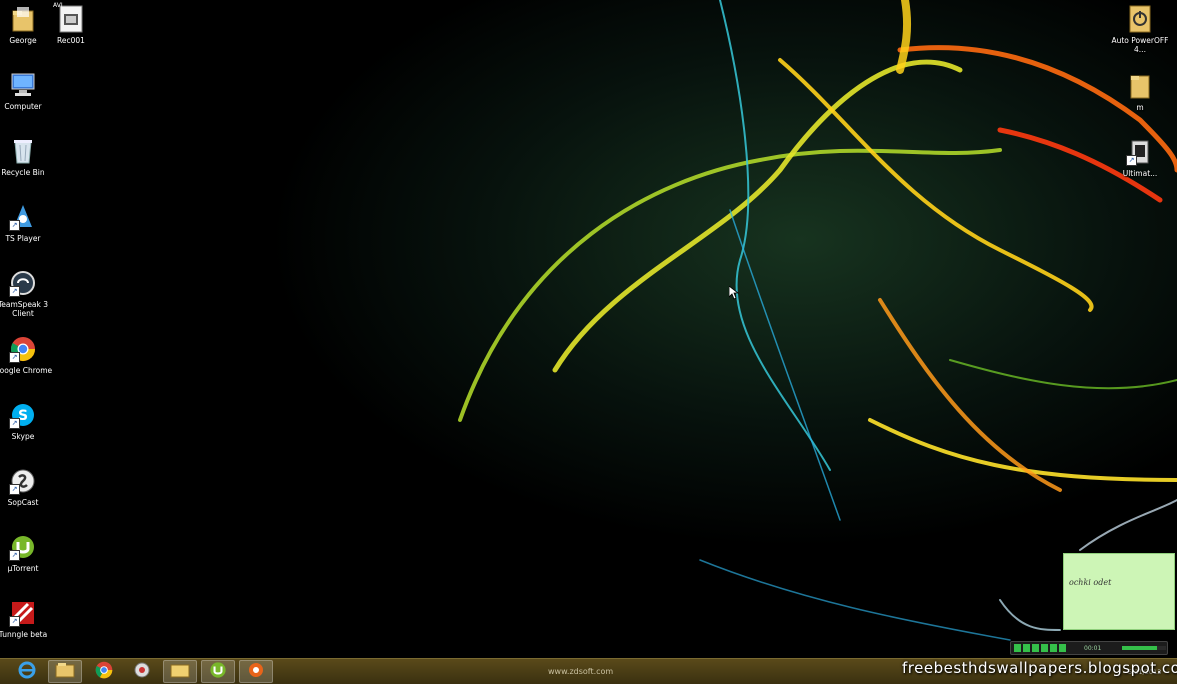 Image resolution: width=1177 pixels, height=684 pixels. What do you see at coordinates (1140, 107) in the screenshot?
I see `desktop-icon-label: m` at bounding box center [1140, 107].